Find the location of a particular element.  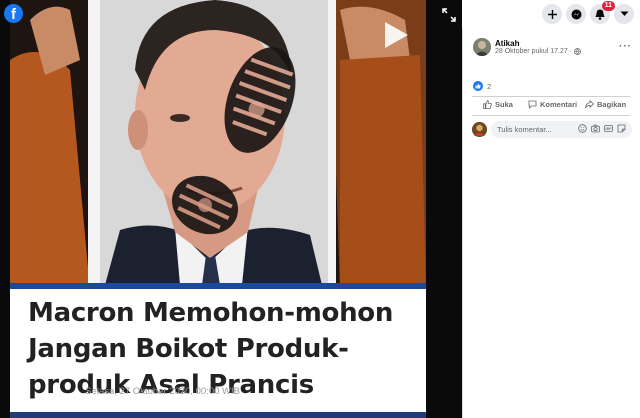

share-label: Bagikan is located at coordinates (612, 104).